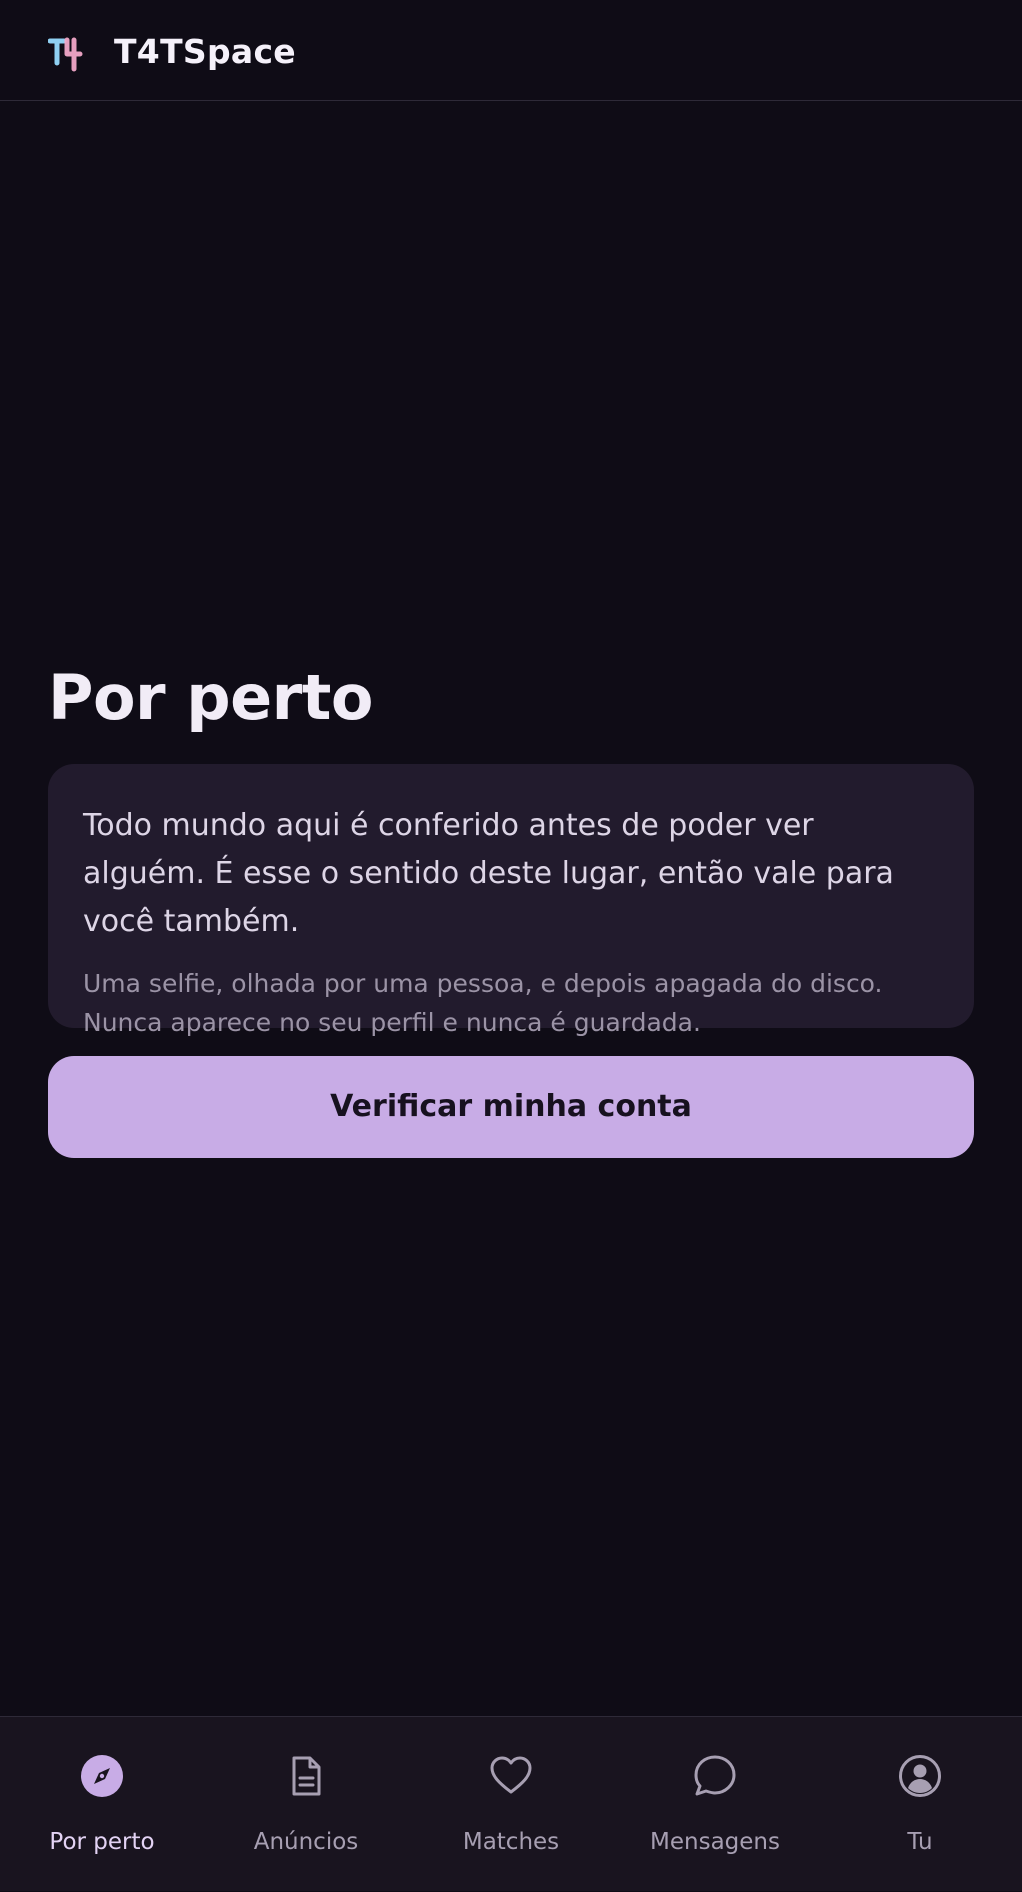 The height and width of the screenshot is (1892, 1022). Describe the element at coordinates (102, 1804) in the screenshot. I see `nav-item-por-perto: Por perto` at that location.